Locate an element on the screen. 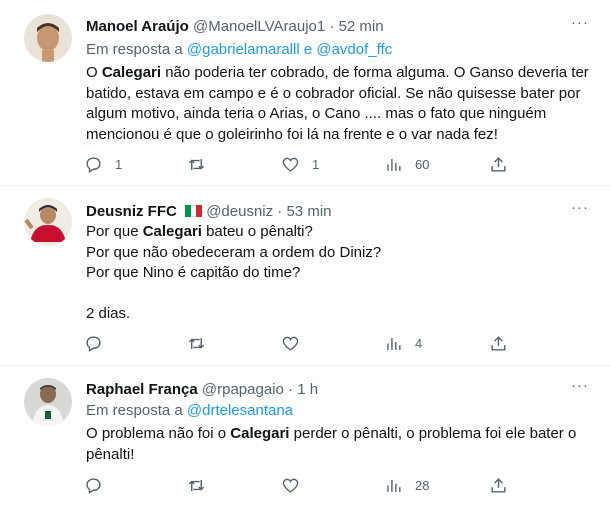  reply-button: 1 is located at coordinates (103, 164).